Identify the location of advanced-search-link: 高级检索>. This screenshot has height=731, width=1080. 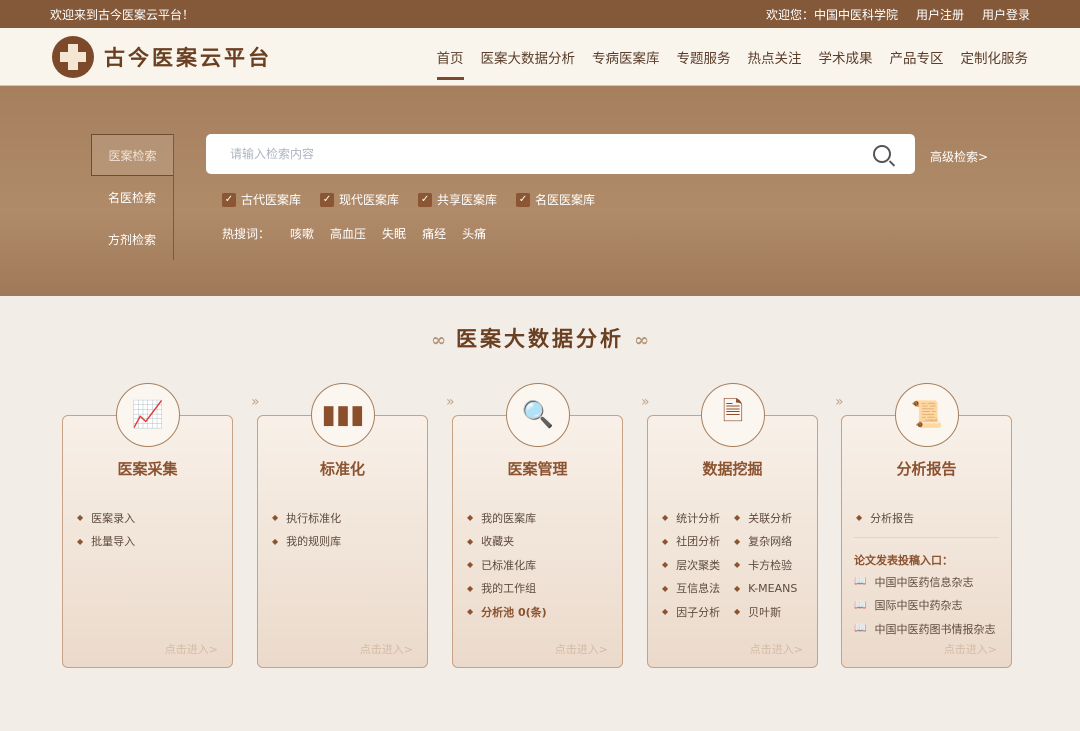
(959, 156).